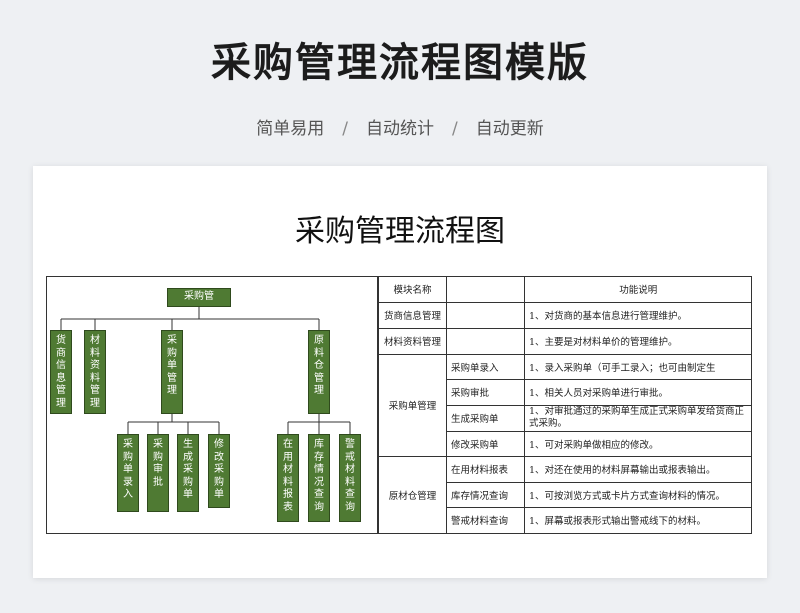 The width and height of the screenshot is (800, 613). What do you see at coordinates (172, 372) in the screenshot?
I see `org-node-purchase-order: 采购单管理` at bounding box center [172, 372].